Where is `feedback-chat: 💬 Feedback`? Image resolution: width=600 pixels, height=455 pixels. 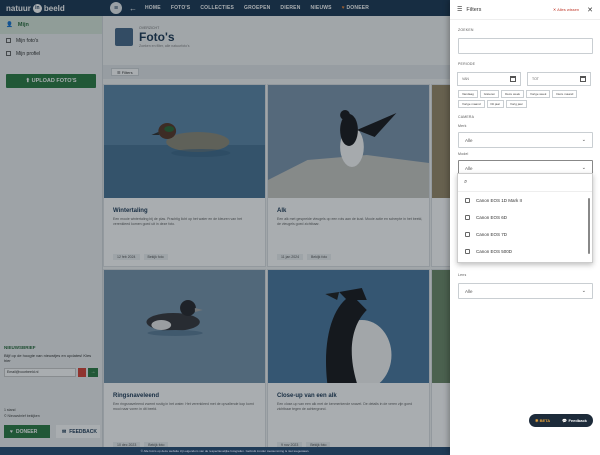 feedback-chat: 💬 Feedback is located at coordinates (574, 420).